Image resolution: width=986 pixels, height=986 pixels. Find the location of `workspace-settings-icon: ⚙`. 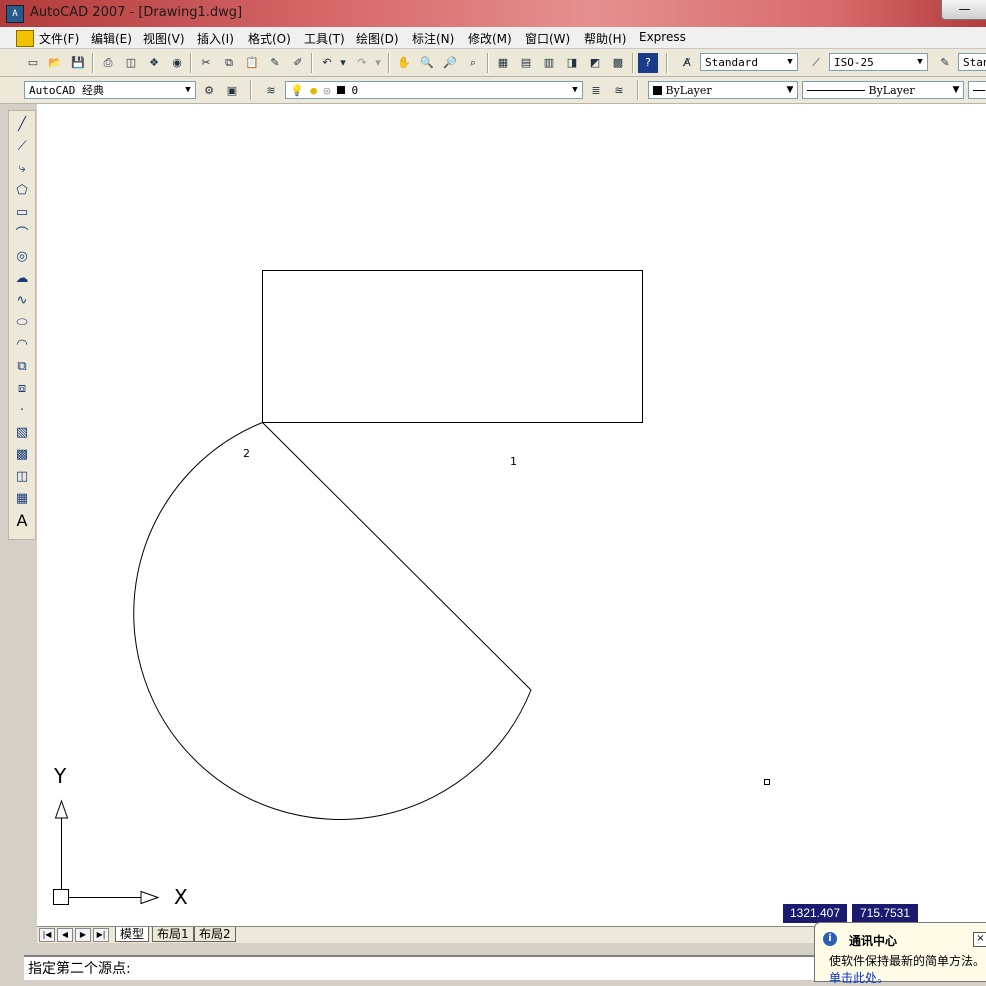

workspace-settings-icon: ⚙ is located at coordinates (209, 91).